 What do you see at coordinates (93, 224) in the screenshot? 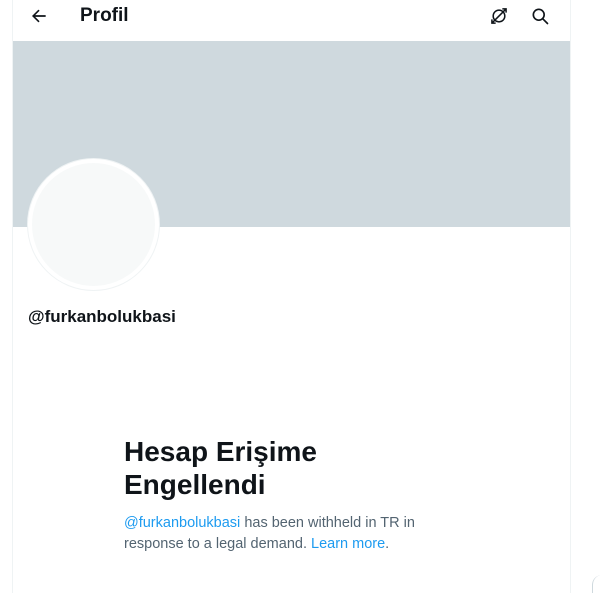
I see `avatar` at bounding box center [93, 224].